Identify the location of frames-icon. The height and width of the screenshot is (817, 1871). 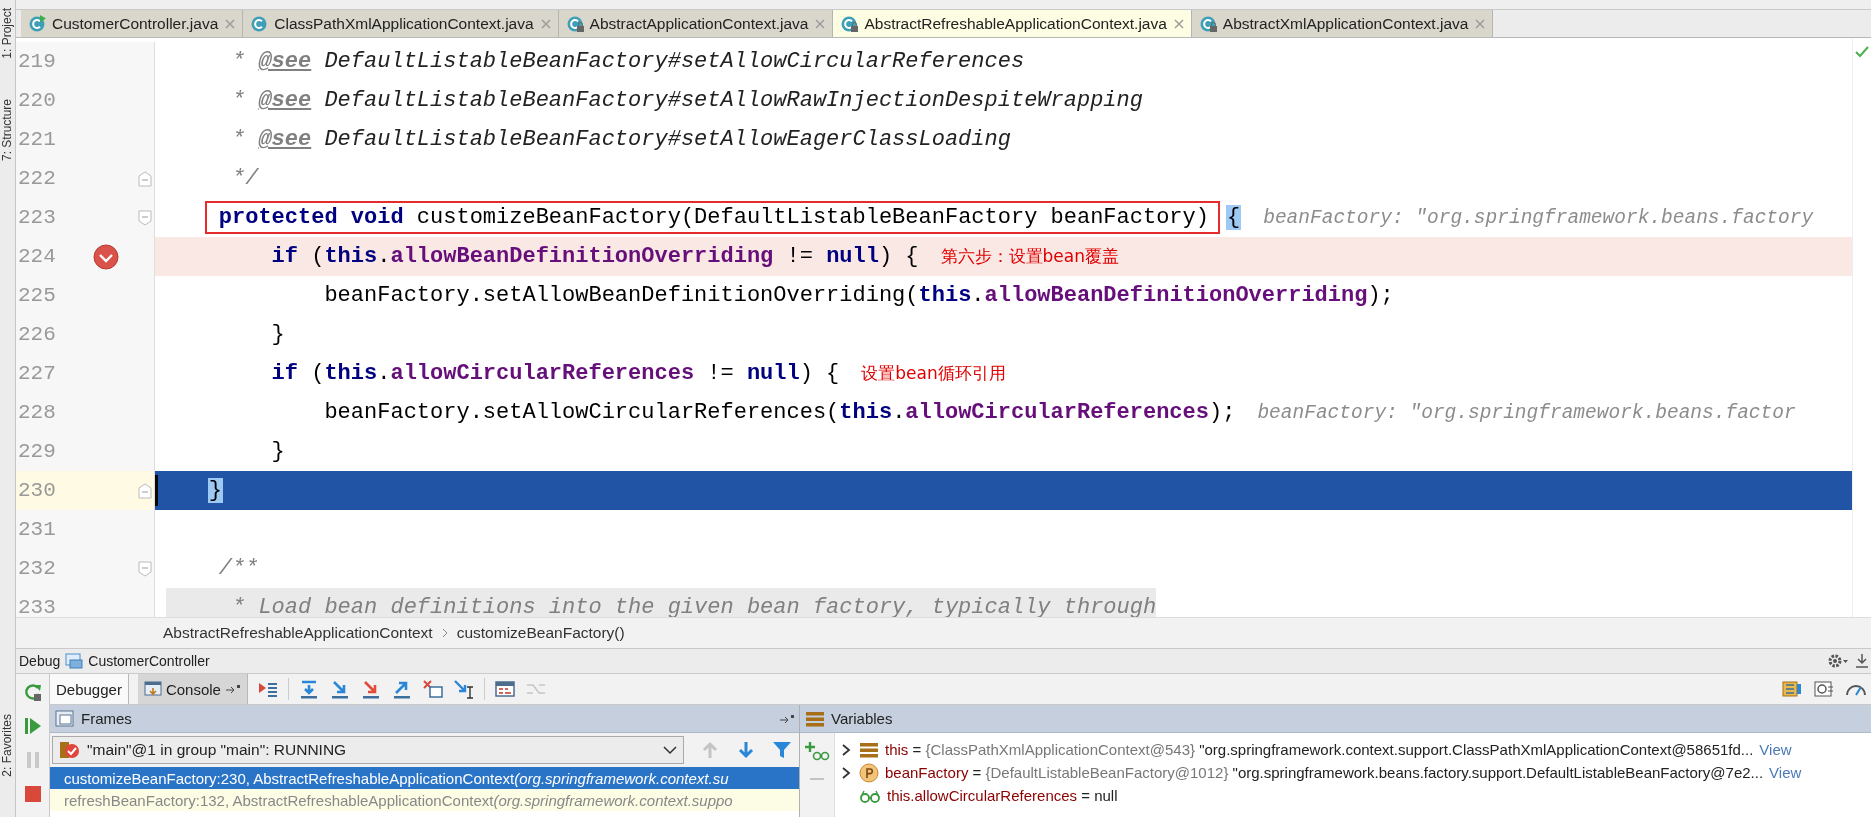
(65, 718).